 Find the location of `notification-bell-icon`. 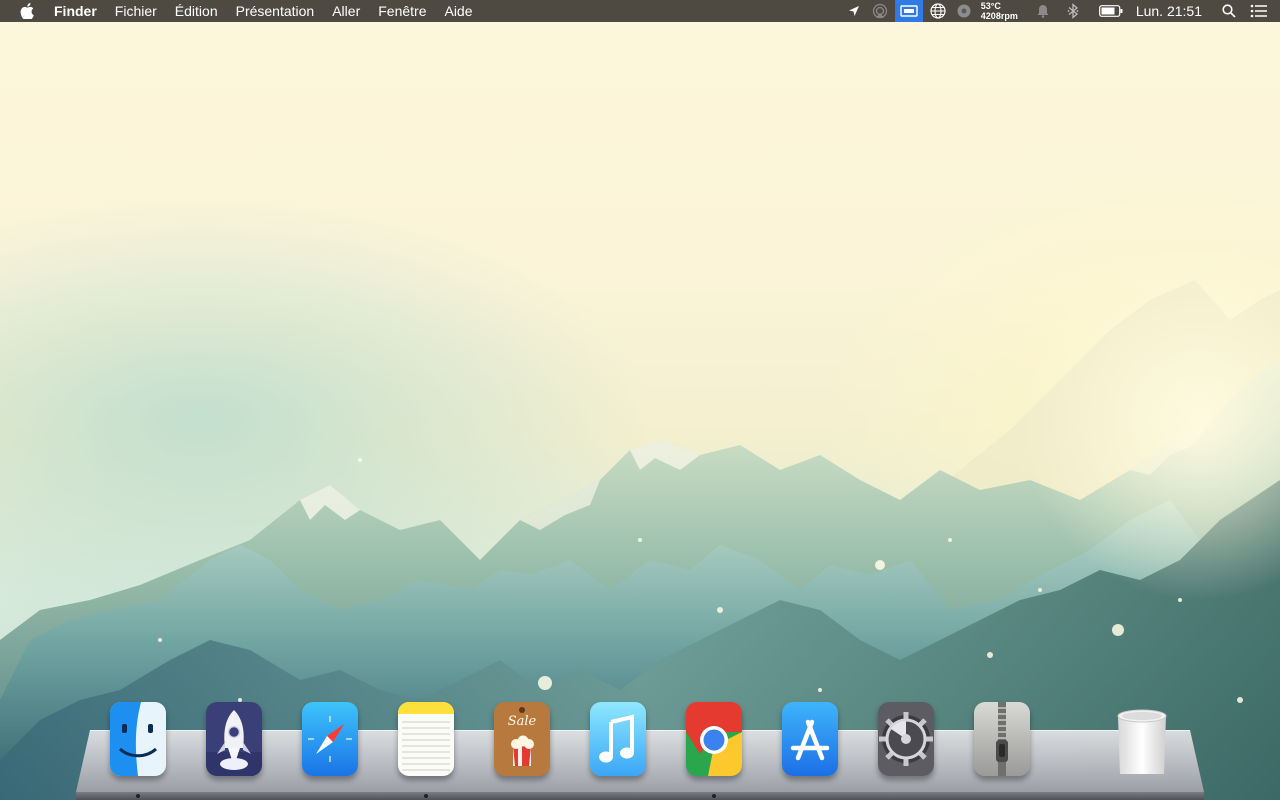

notification-bell-icon is located at coordinates (1043, 11).